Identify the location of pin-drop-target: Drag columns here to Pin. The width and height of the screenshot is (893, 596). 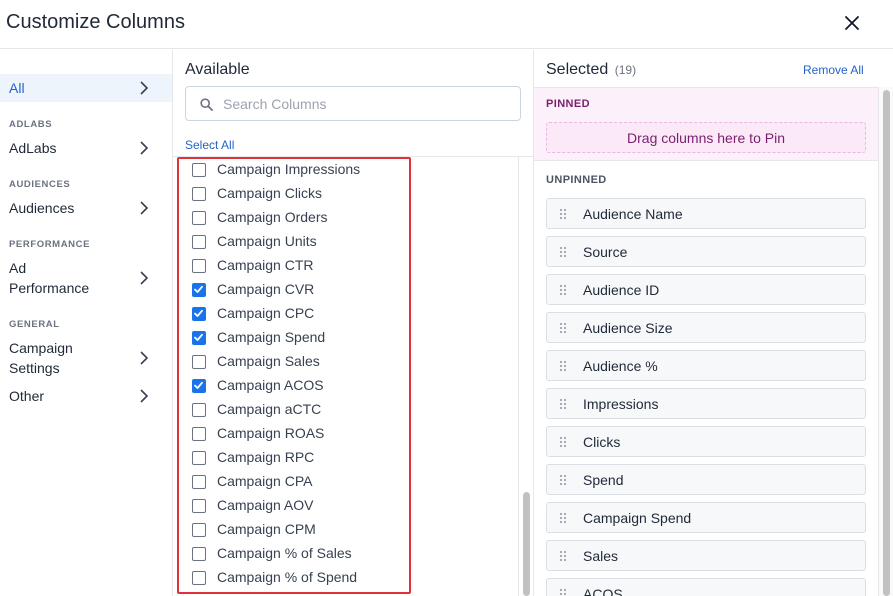
(706, 137).